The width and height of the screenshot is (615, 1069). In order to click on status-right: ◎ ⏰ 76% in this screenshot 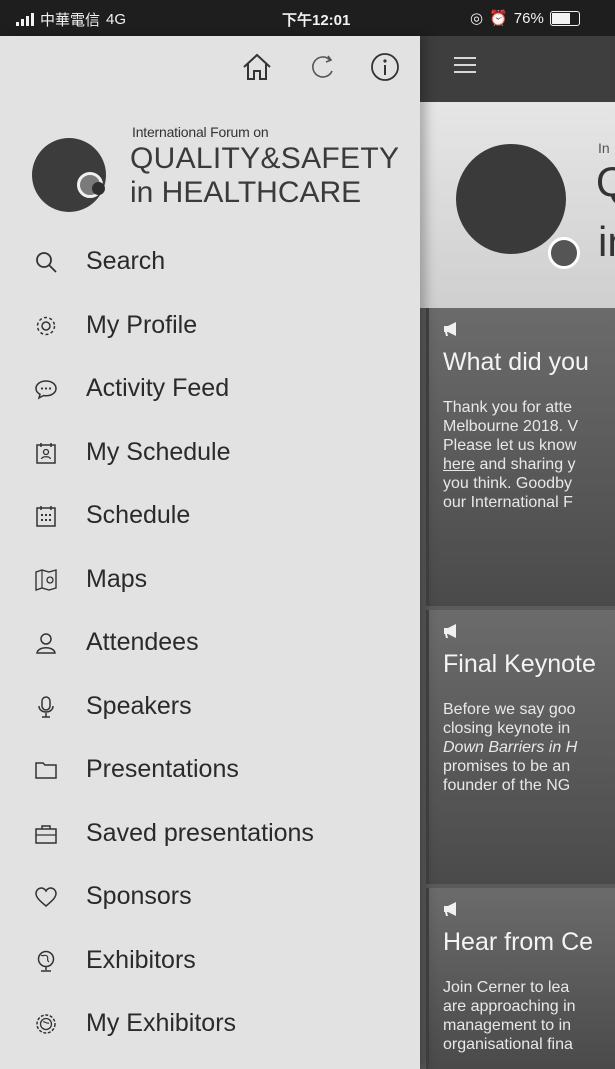, I will do `click(525, 18)`.